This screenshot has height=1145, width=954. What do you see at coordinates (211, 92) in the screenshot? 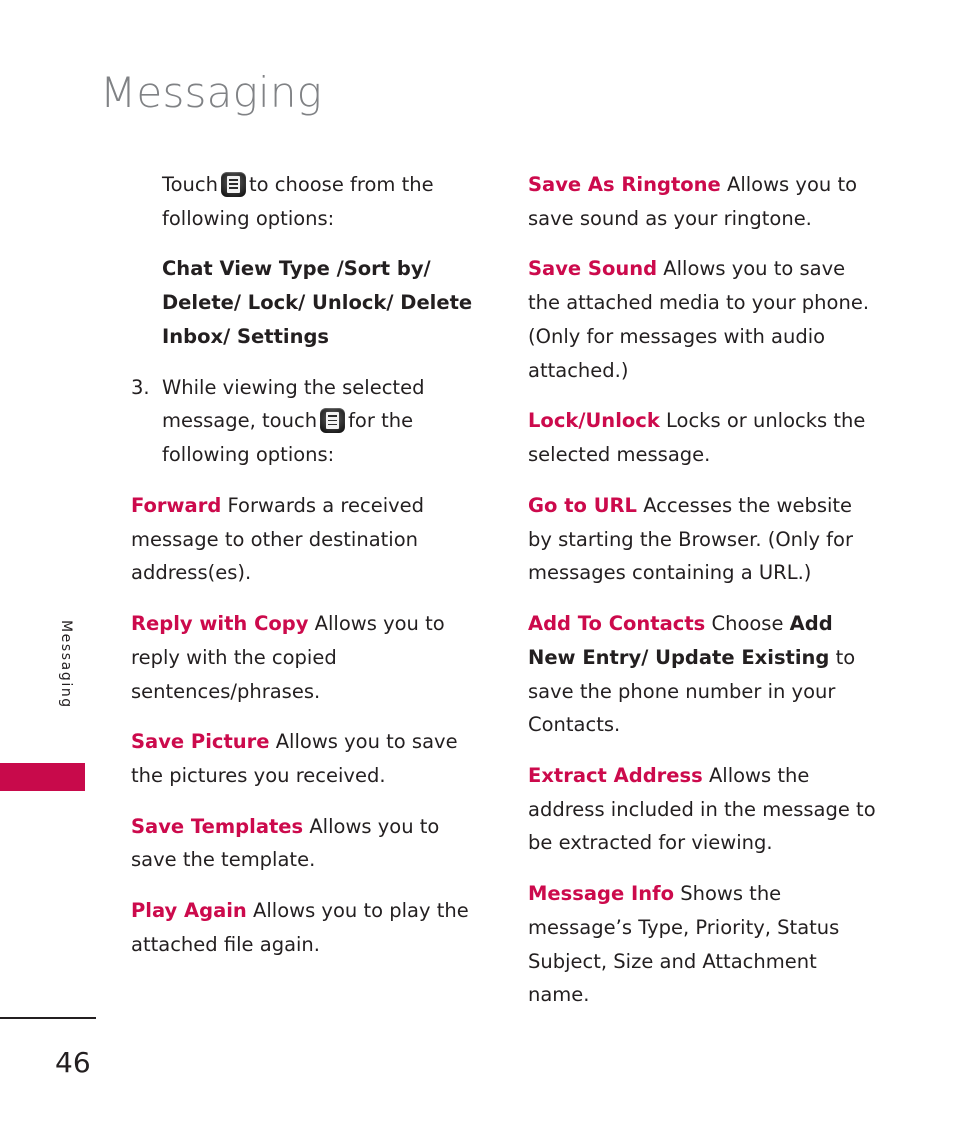
I see `page-title: Messaging` at bounding box center [211, 92].